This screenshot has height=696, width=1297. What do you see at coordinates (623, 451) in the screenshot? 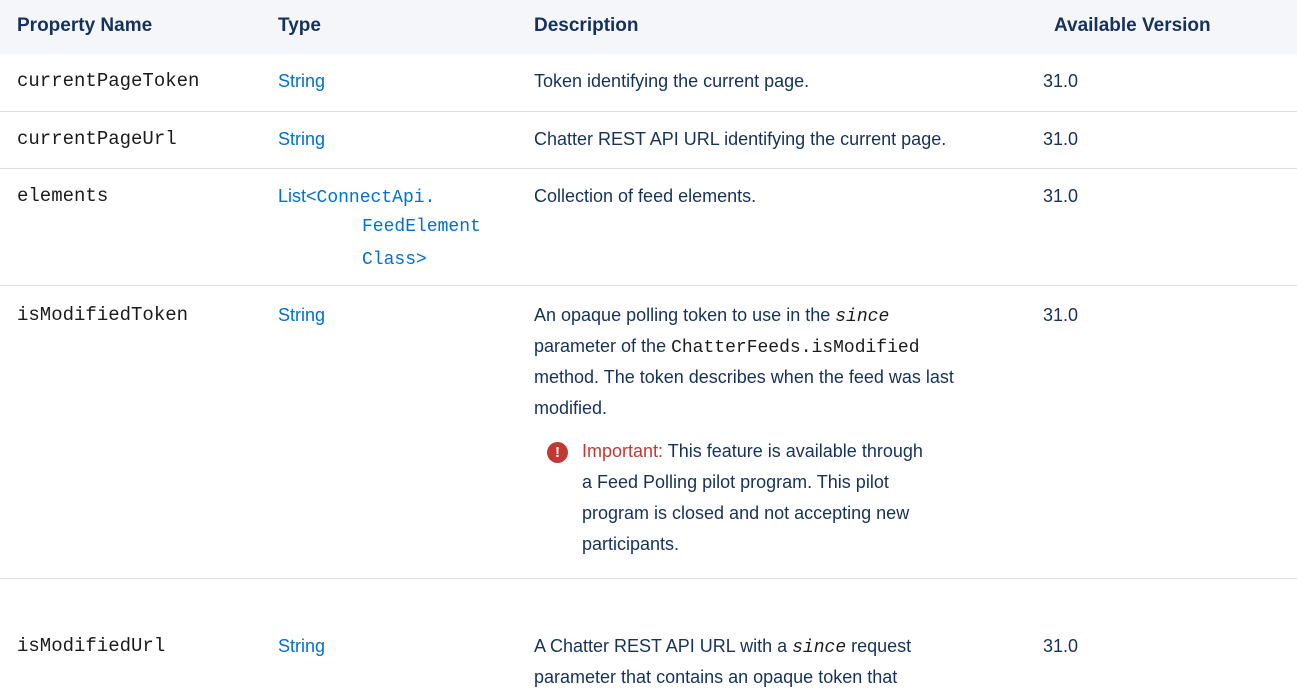
I see `important-label: Important:` at bounding box center [623, 451].